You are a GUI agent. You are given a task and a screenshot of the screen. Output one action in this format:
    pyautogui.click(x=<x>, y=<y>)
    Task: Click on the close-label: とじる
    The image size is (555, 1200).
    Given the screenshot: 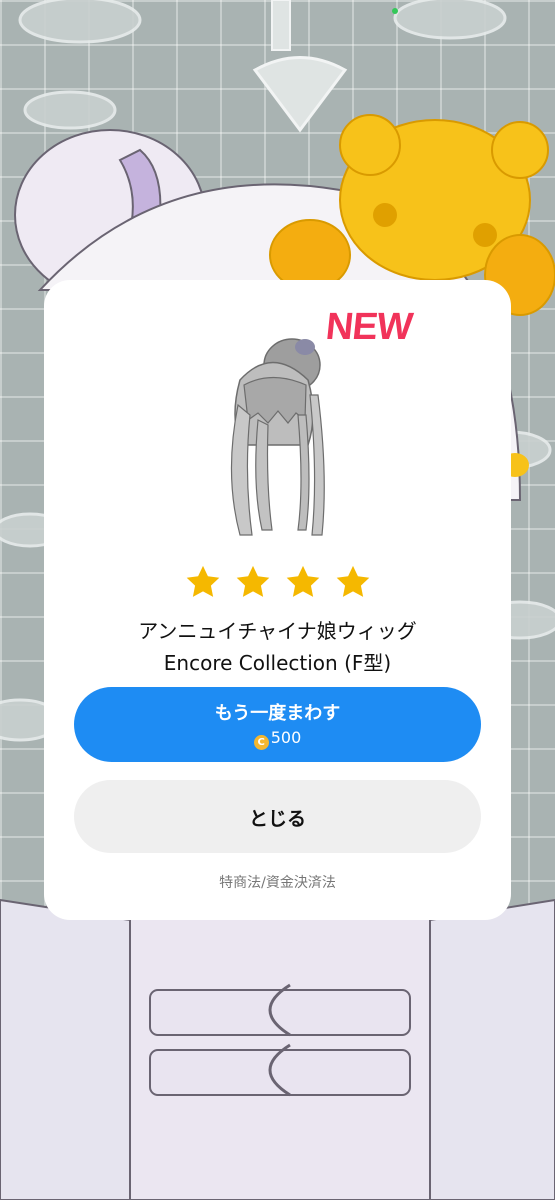 What is the action you would take?
    pyautogui.click(x=277, y=819)
    